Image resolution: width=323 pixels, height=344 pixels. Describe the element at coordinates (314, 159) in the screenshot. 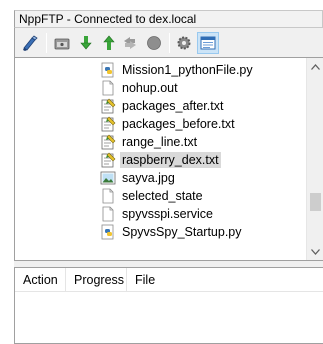

I see `tree-vertical-scrollbar` at that location.